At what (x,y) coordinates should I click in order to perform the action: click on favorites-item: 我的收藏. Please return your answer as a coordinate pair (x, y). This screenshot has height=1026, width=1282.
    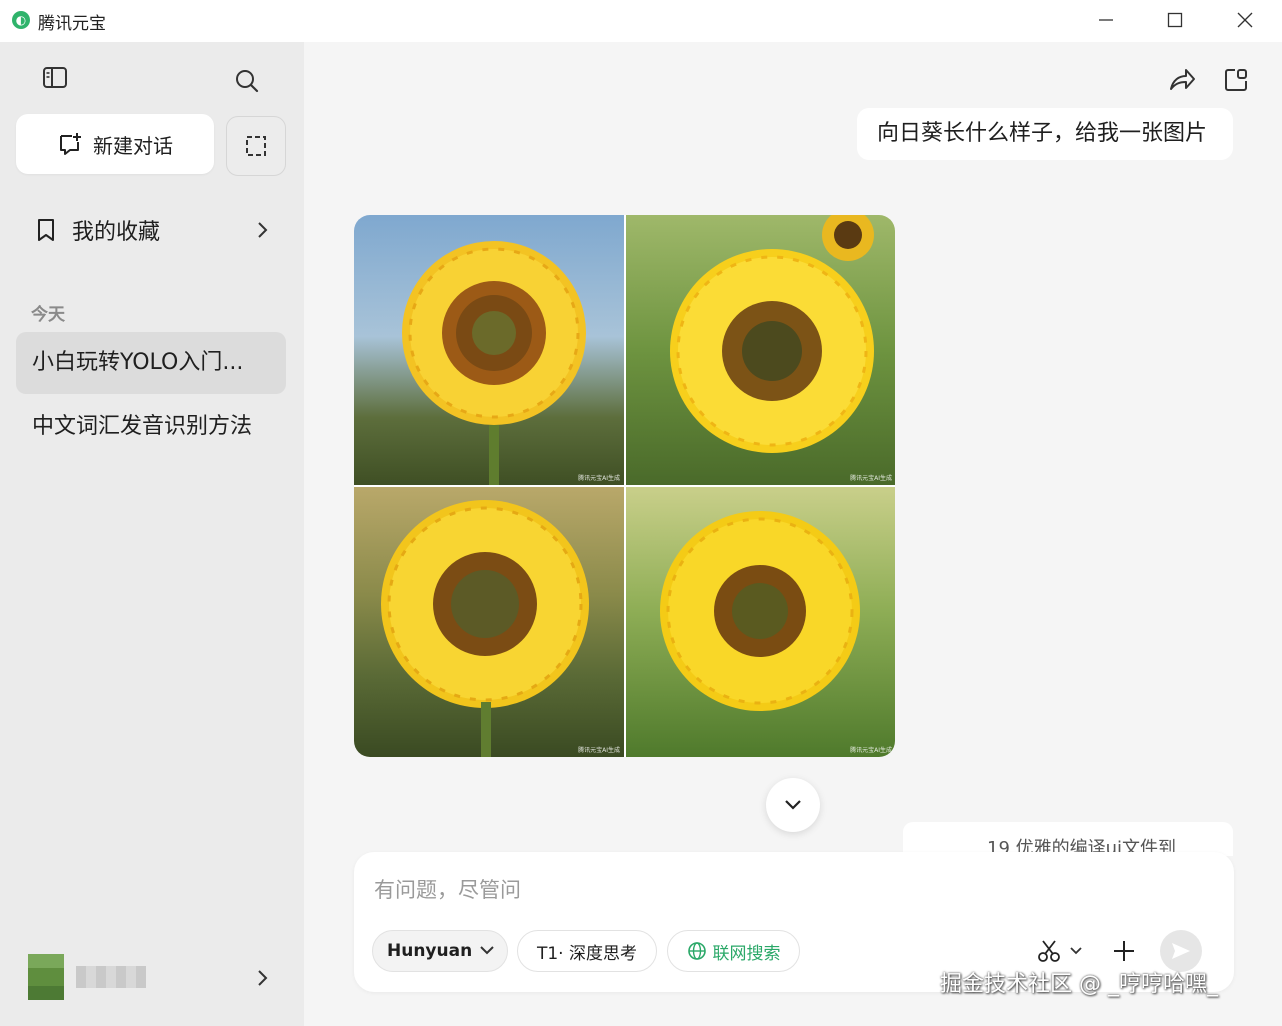
    Looking at the image, I should click on (151, 230).